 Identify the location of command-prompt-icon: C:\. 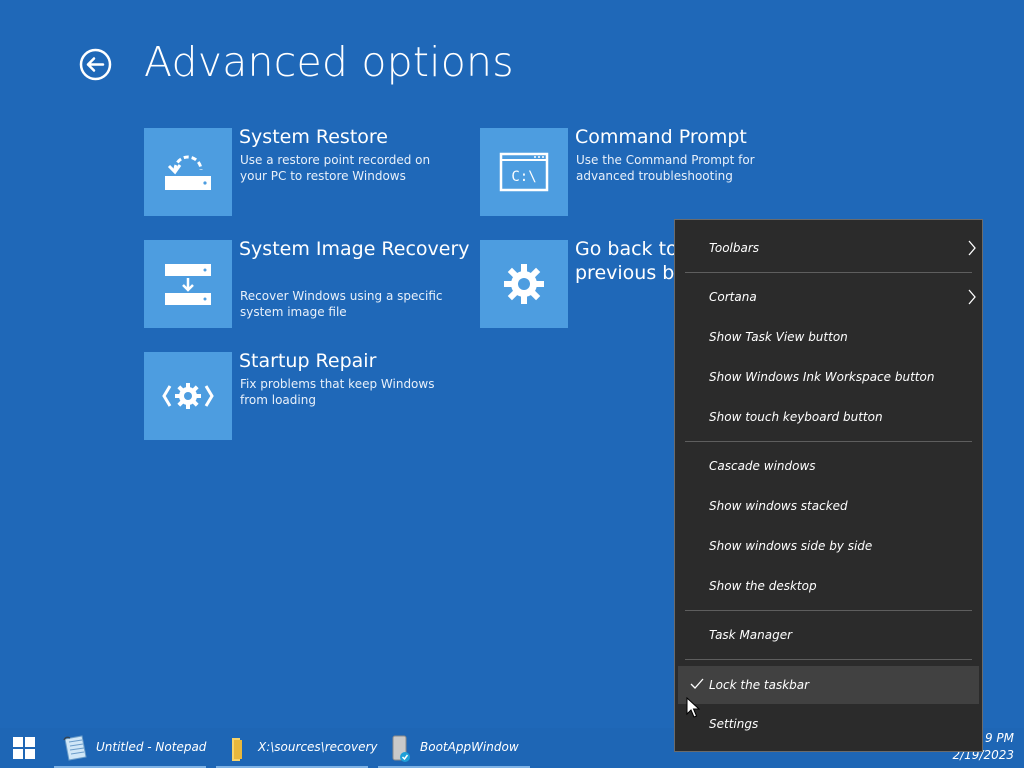
(524, 172).